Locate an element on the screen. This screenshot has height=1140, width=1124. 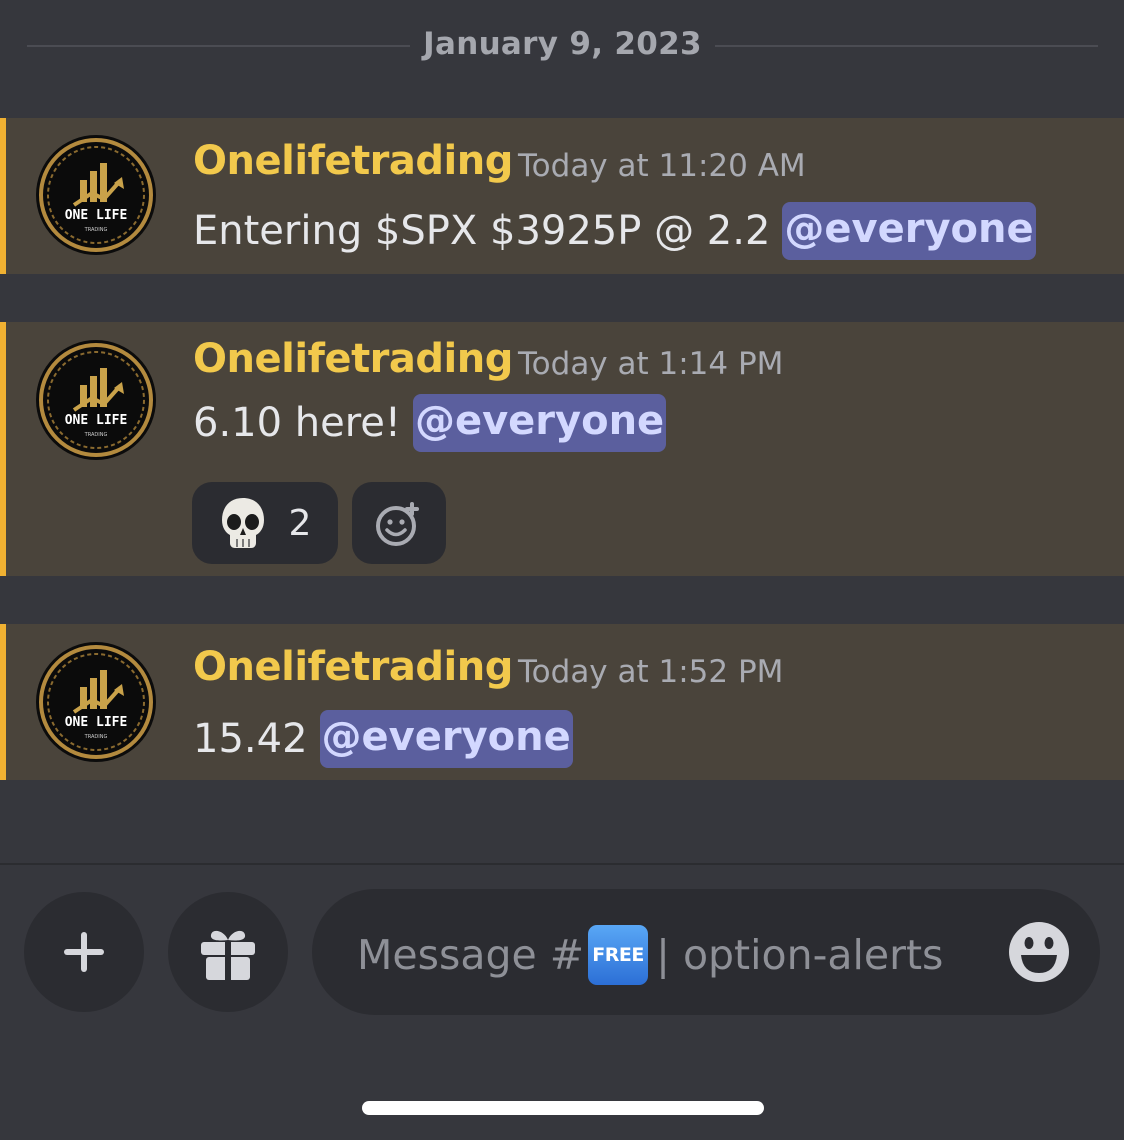
message-placeholder: Message # FREE | option-alerts is located at coordinates (650, 955).